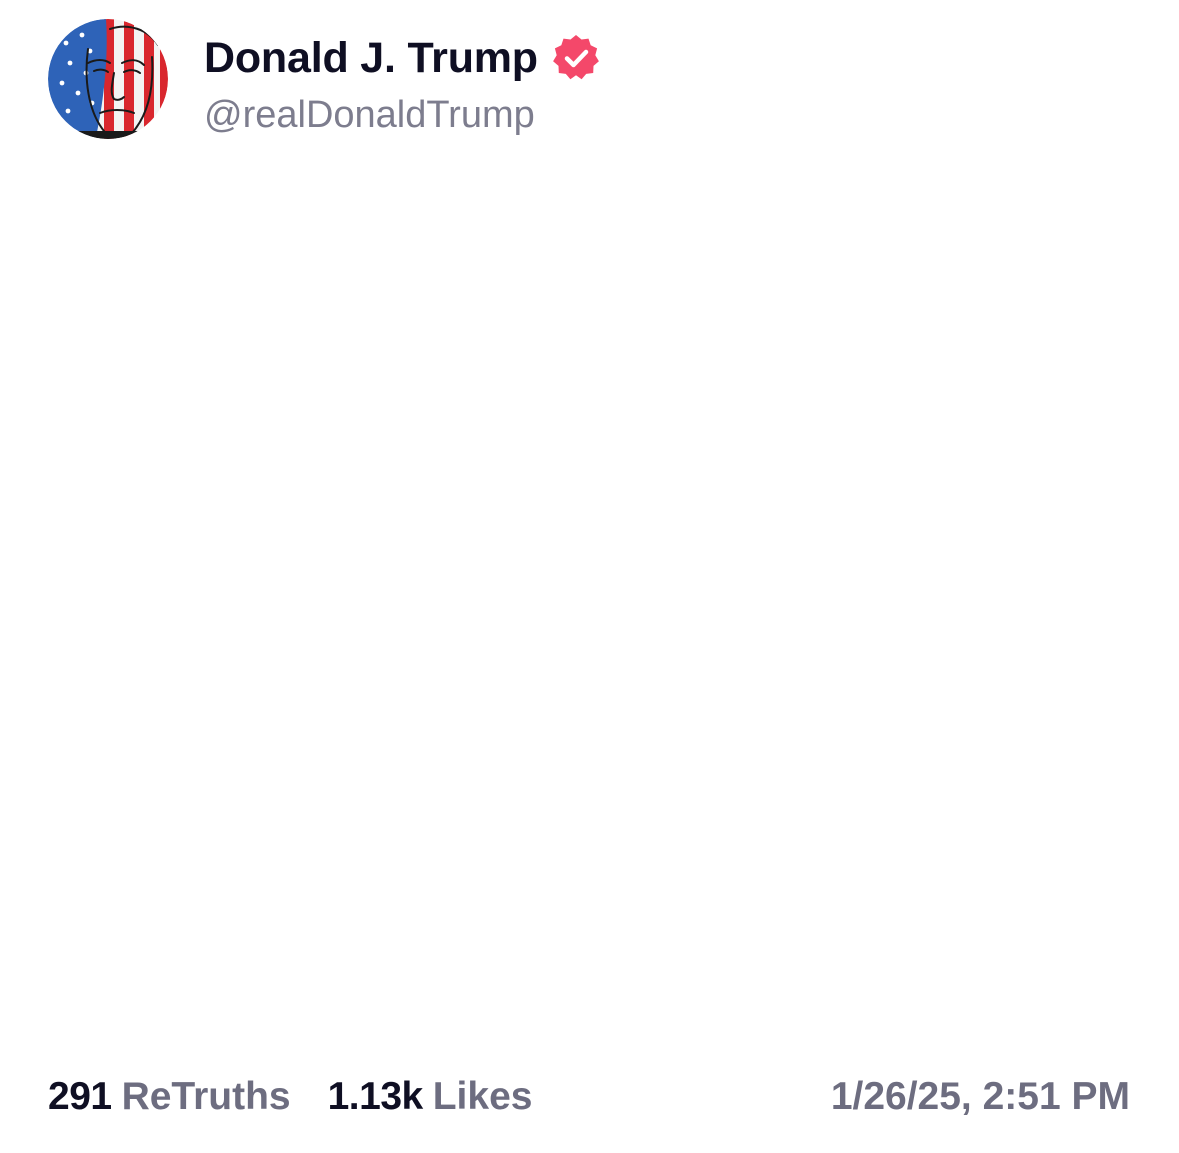 The image size is (1179, 1153). I want to click on retruths-stat: 291 ReTruths, so click(169, 1097).